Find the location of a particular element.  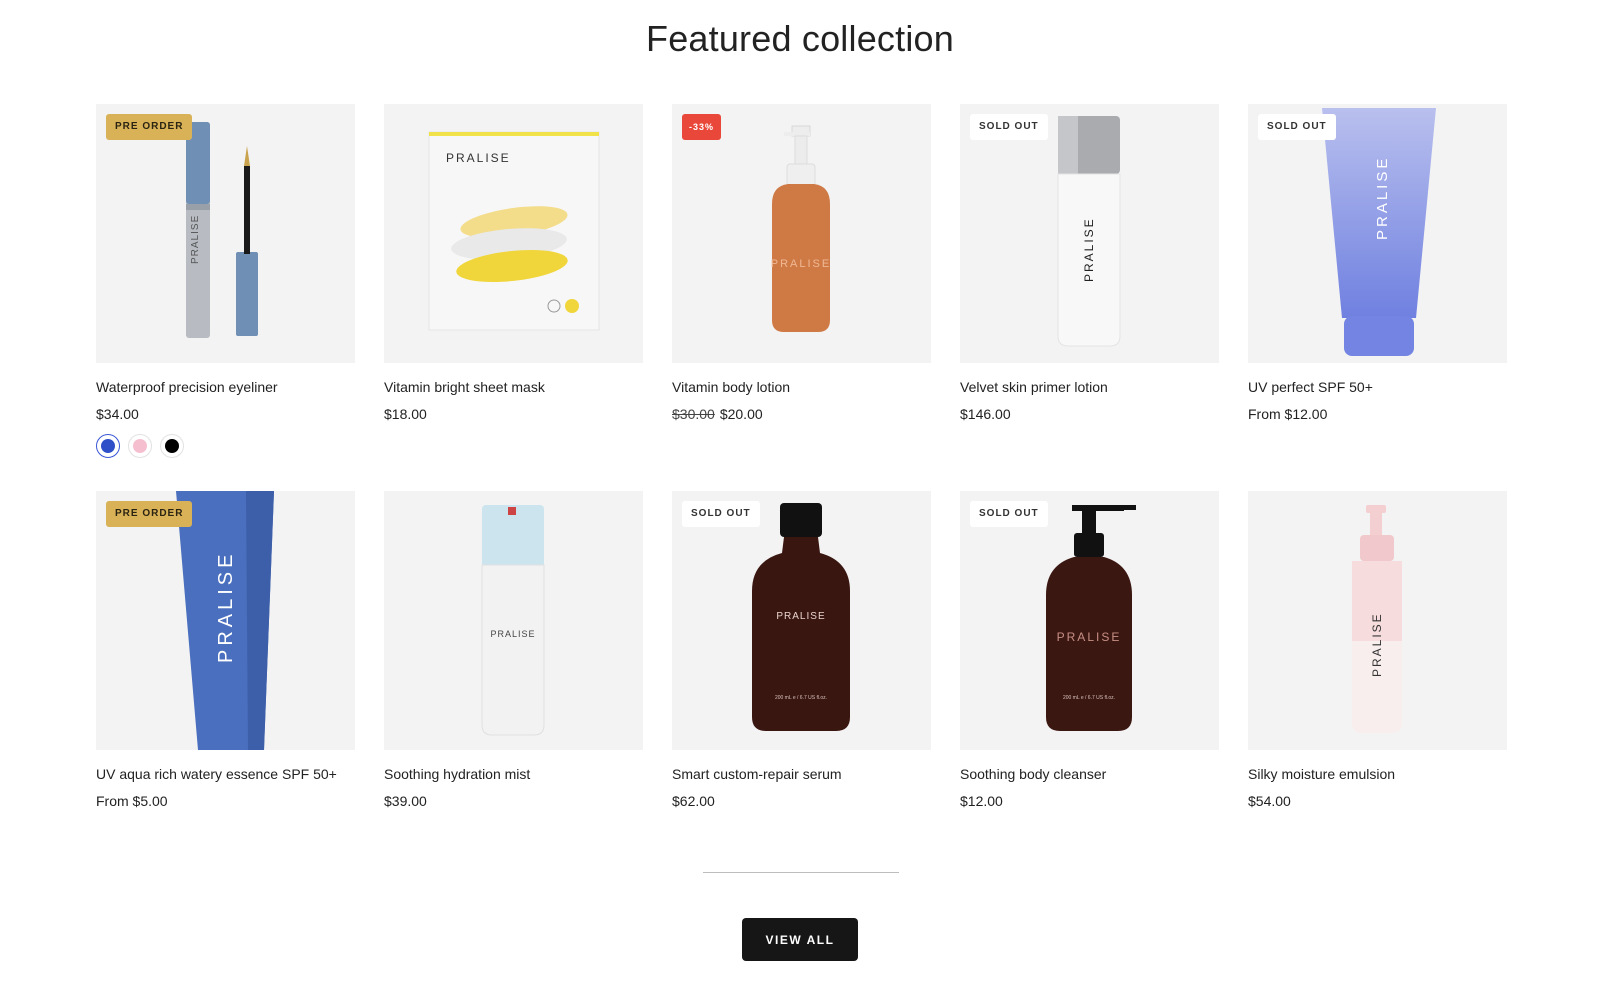

product-title: Silky moisture emulsion is located at coordinates (1377, 774).